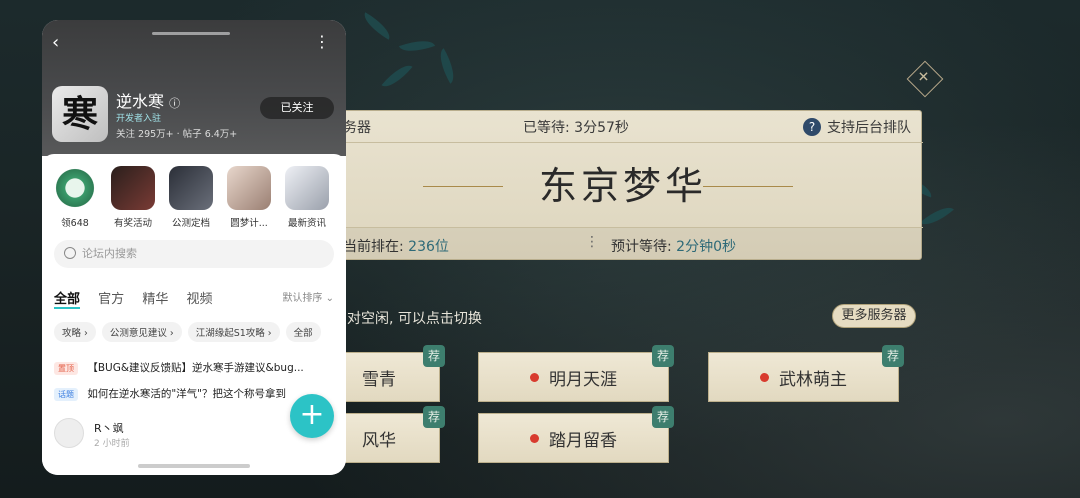 Image resolution: width=1080 pixels, height=498 pixels. I want to click on wait-label: 预计等待:, so click(641, 247).